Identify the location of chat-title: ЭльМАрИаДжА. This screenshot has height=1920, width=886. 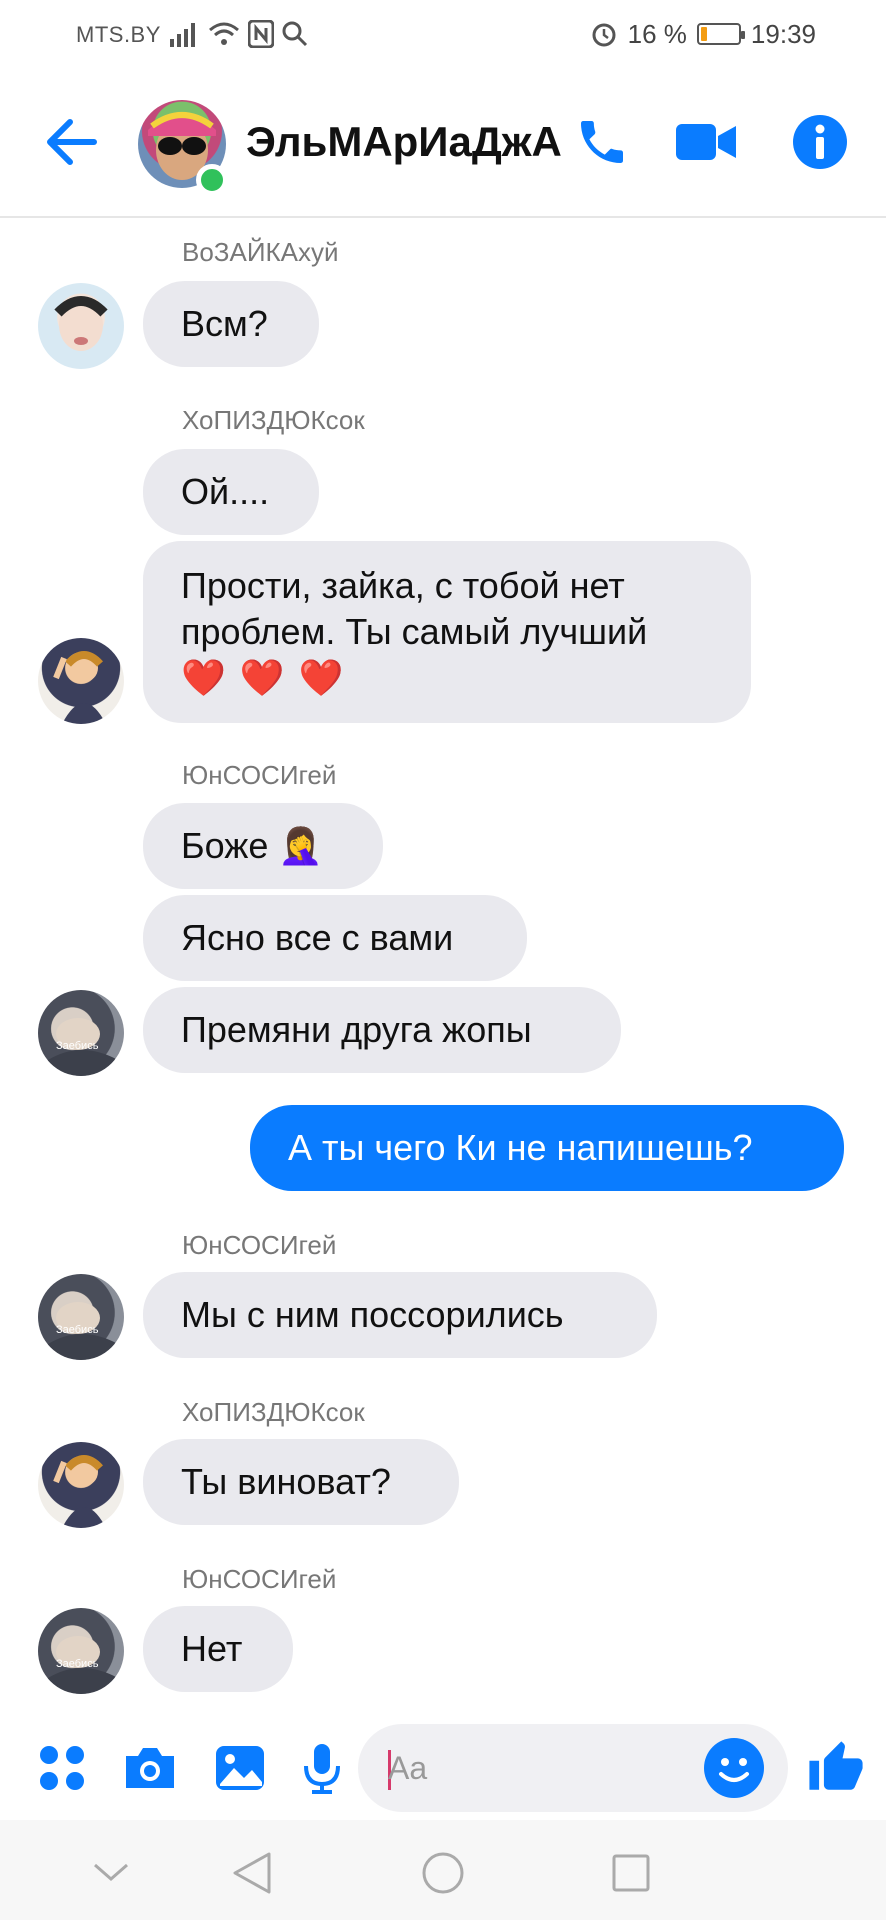
(404, 142).